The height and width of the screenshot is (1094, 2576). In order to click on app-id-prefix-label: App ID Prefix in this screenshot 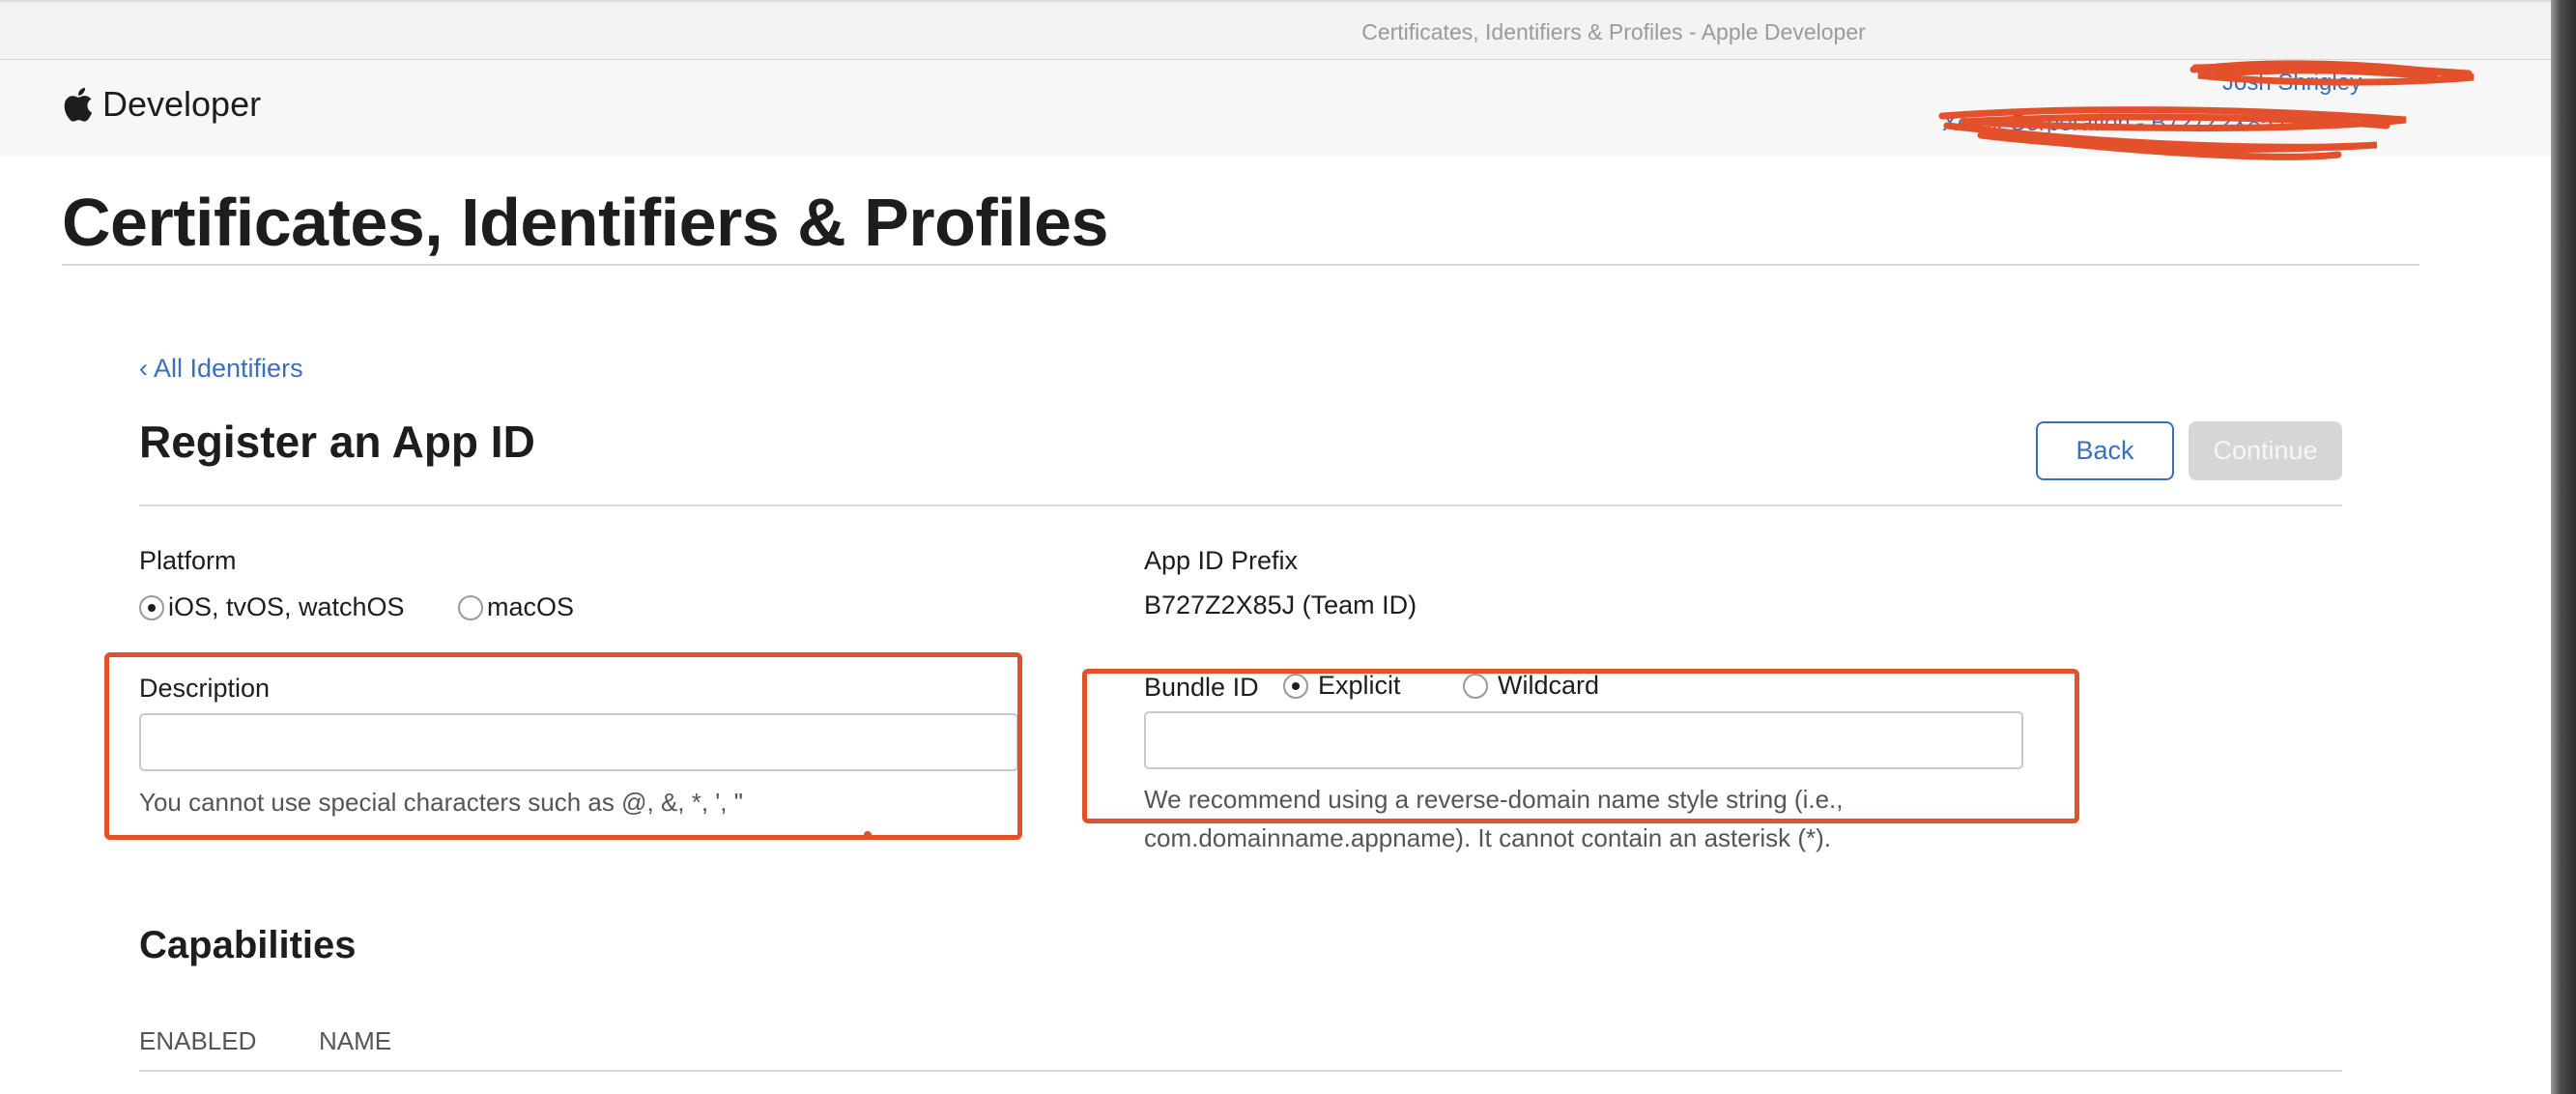, I will do `click(1222, 560)`.